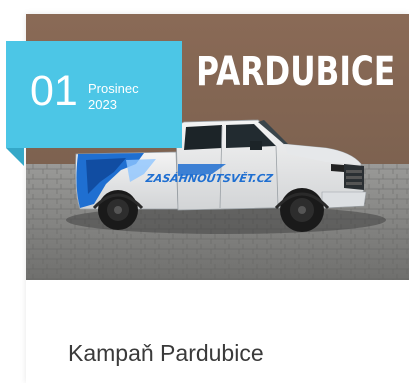  What do you see at coordinates (113, 88) in the screenshot?
I see `date-month: Prosinec` at bounding box center [113, 88].